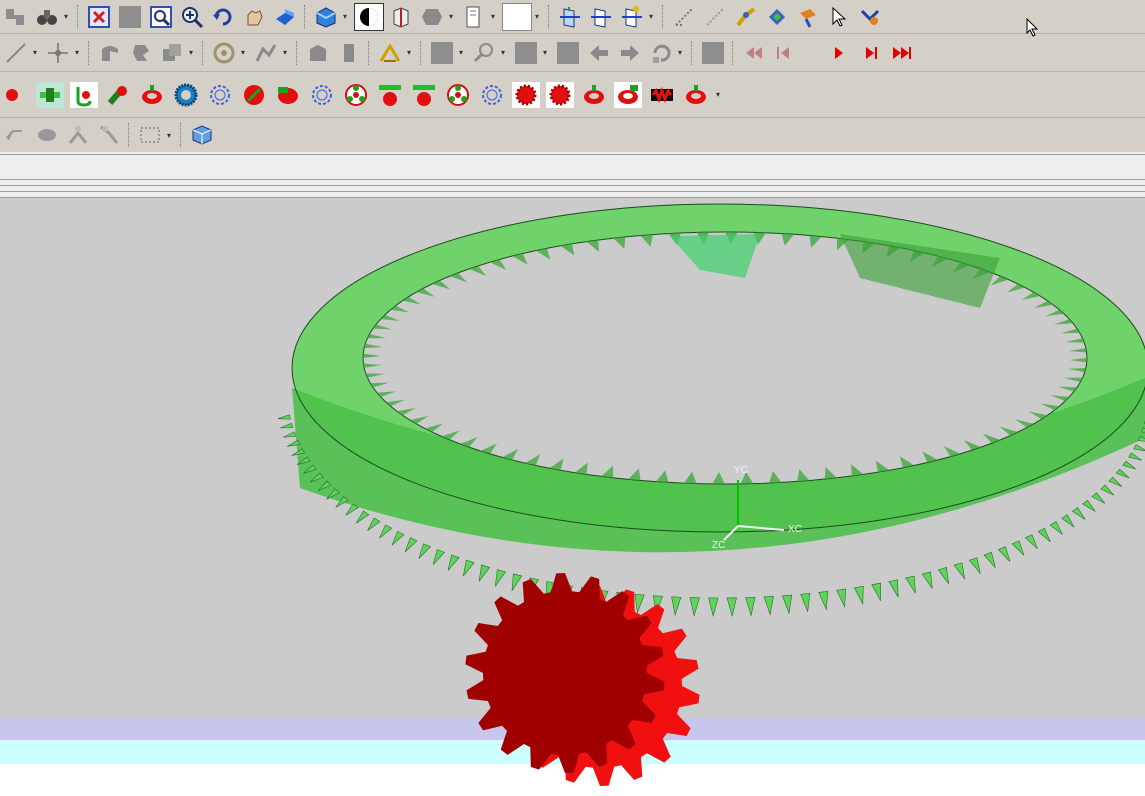 The image size is (1145, 796). What do you see at coordinates (484, 53) in the screenshot?
I see `search-icon` at bounding box center [484, 53].